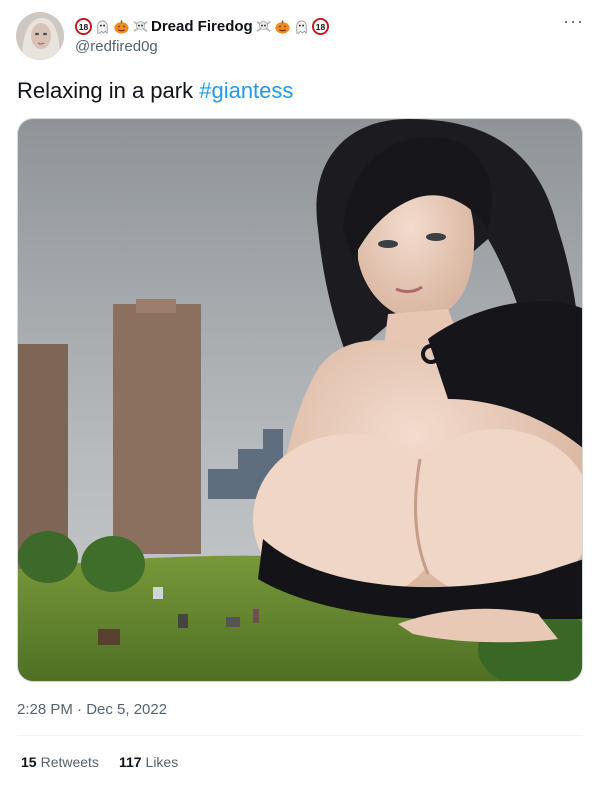  Describe the element at coordinates (203, 46) in the screenshot. I see `handle: @redfired0g` at that location.